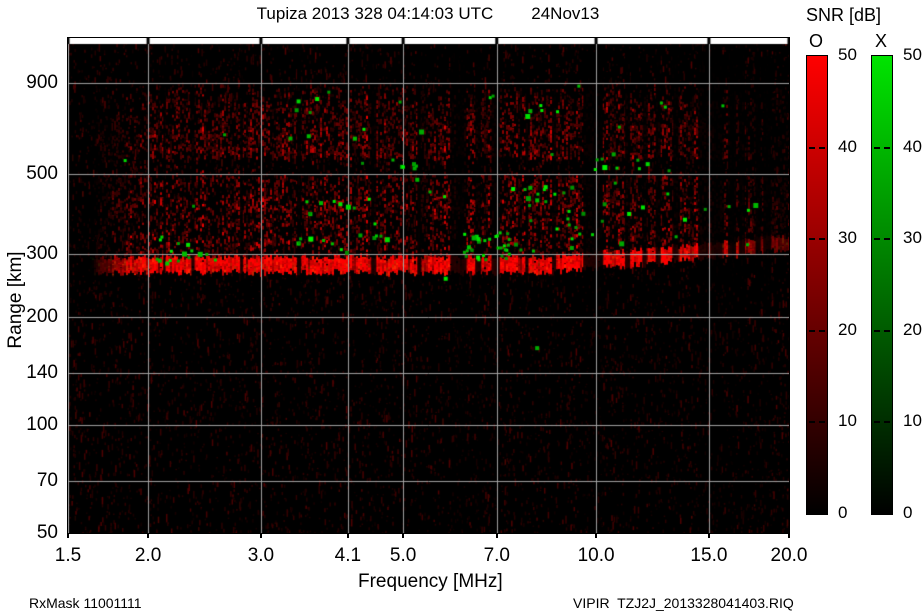 The image size is (922, 614). Describe the element at coordinates (42, 425) in the screenshot. I see `y-tick-label: 100` at that location.